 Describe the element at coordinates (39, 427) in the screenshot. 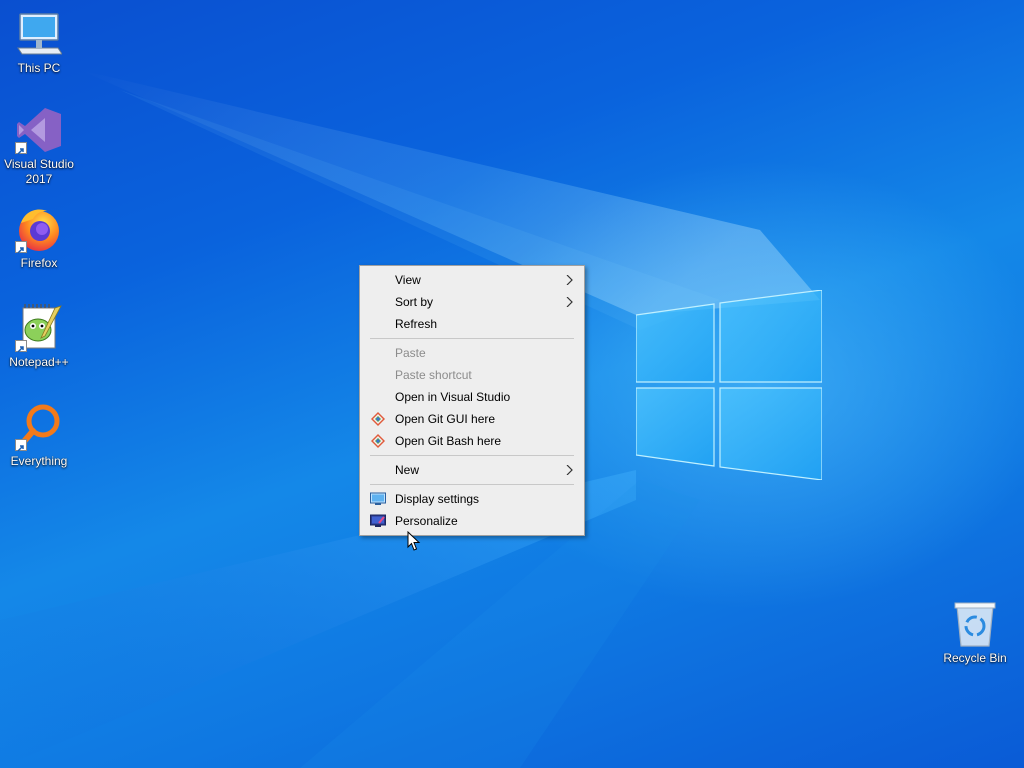

I see `magnifier-icon` at that location.